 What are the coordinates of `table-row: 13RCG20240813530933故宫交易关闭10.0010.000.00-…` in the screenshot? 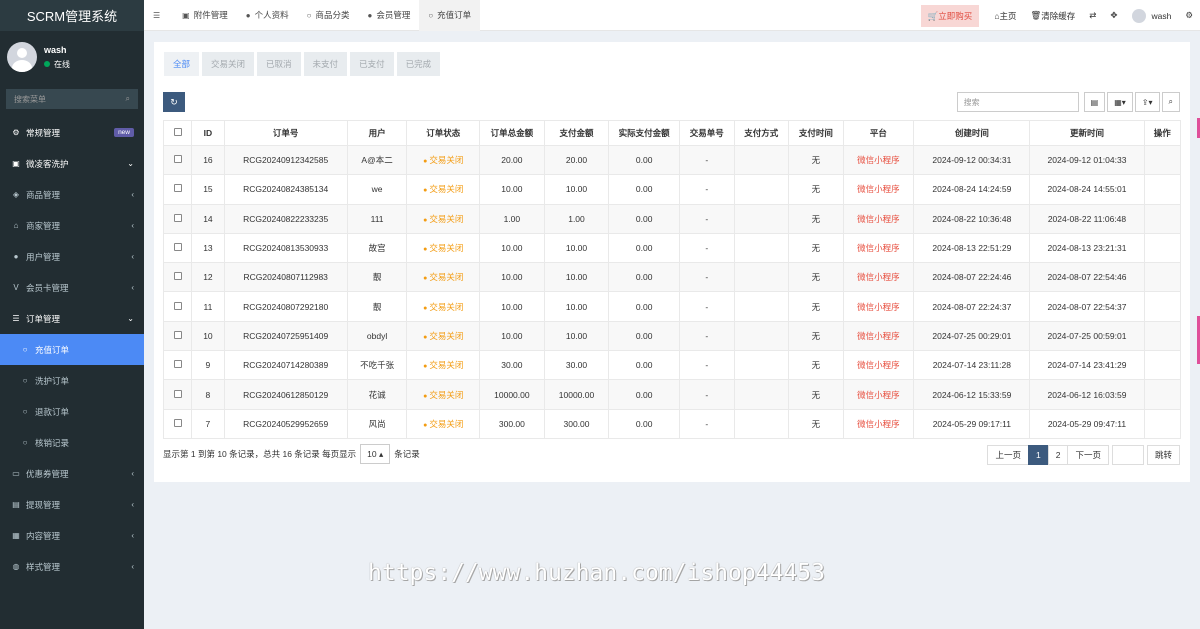 It's located at (672, 248).